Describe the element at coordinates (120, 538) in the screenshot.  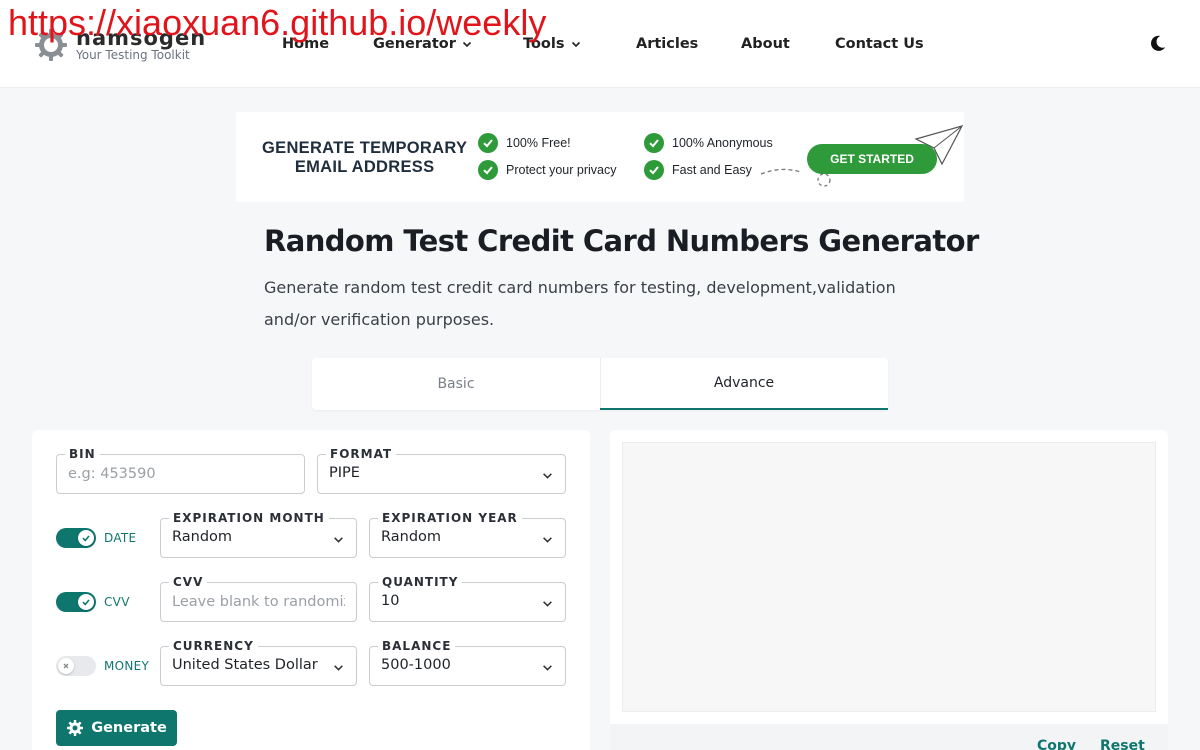
I see `date-toggle-label: DATE` at that location.